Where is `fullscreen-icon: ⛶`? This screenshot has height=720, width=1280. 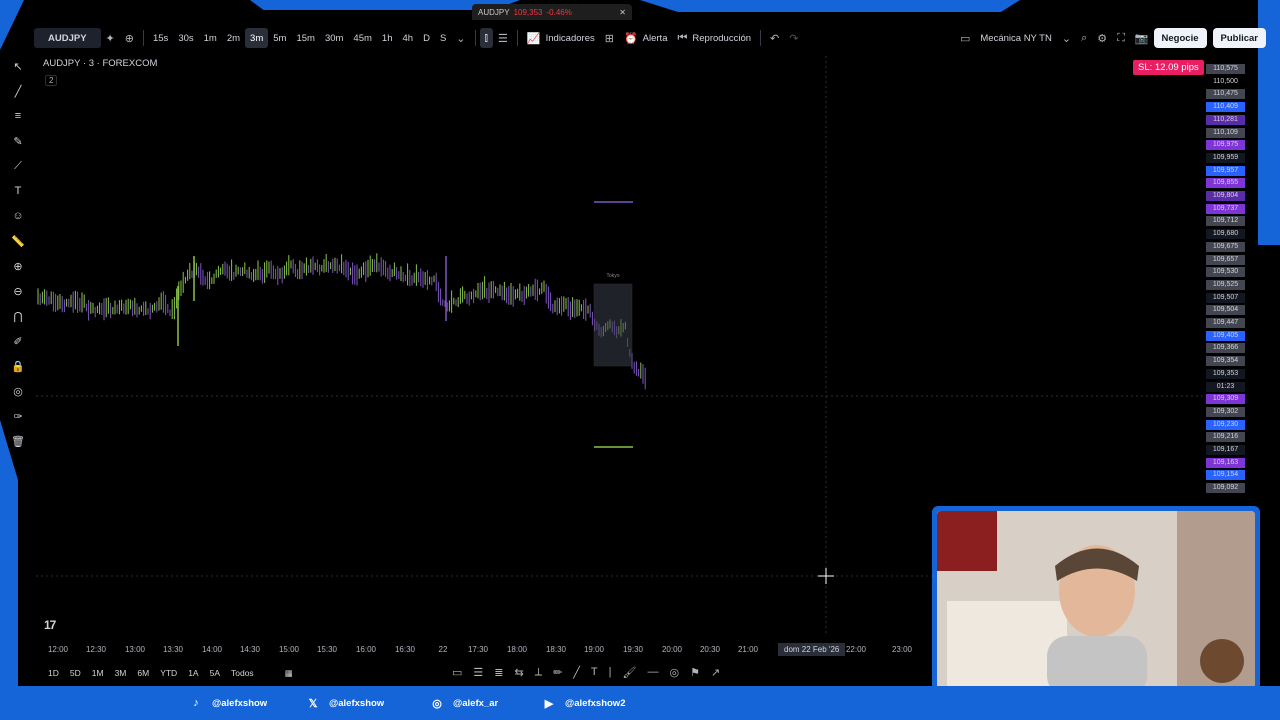 fullscreen-icon: ⛶ is located at coordinates (1121, 38).